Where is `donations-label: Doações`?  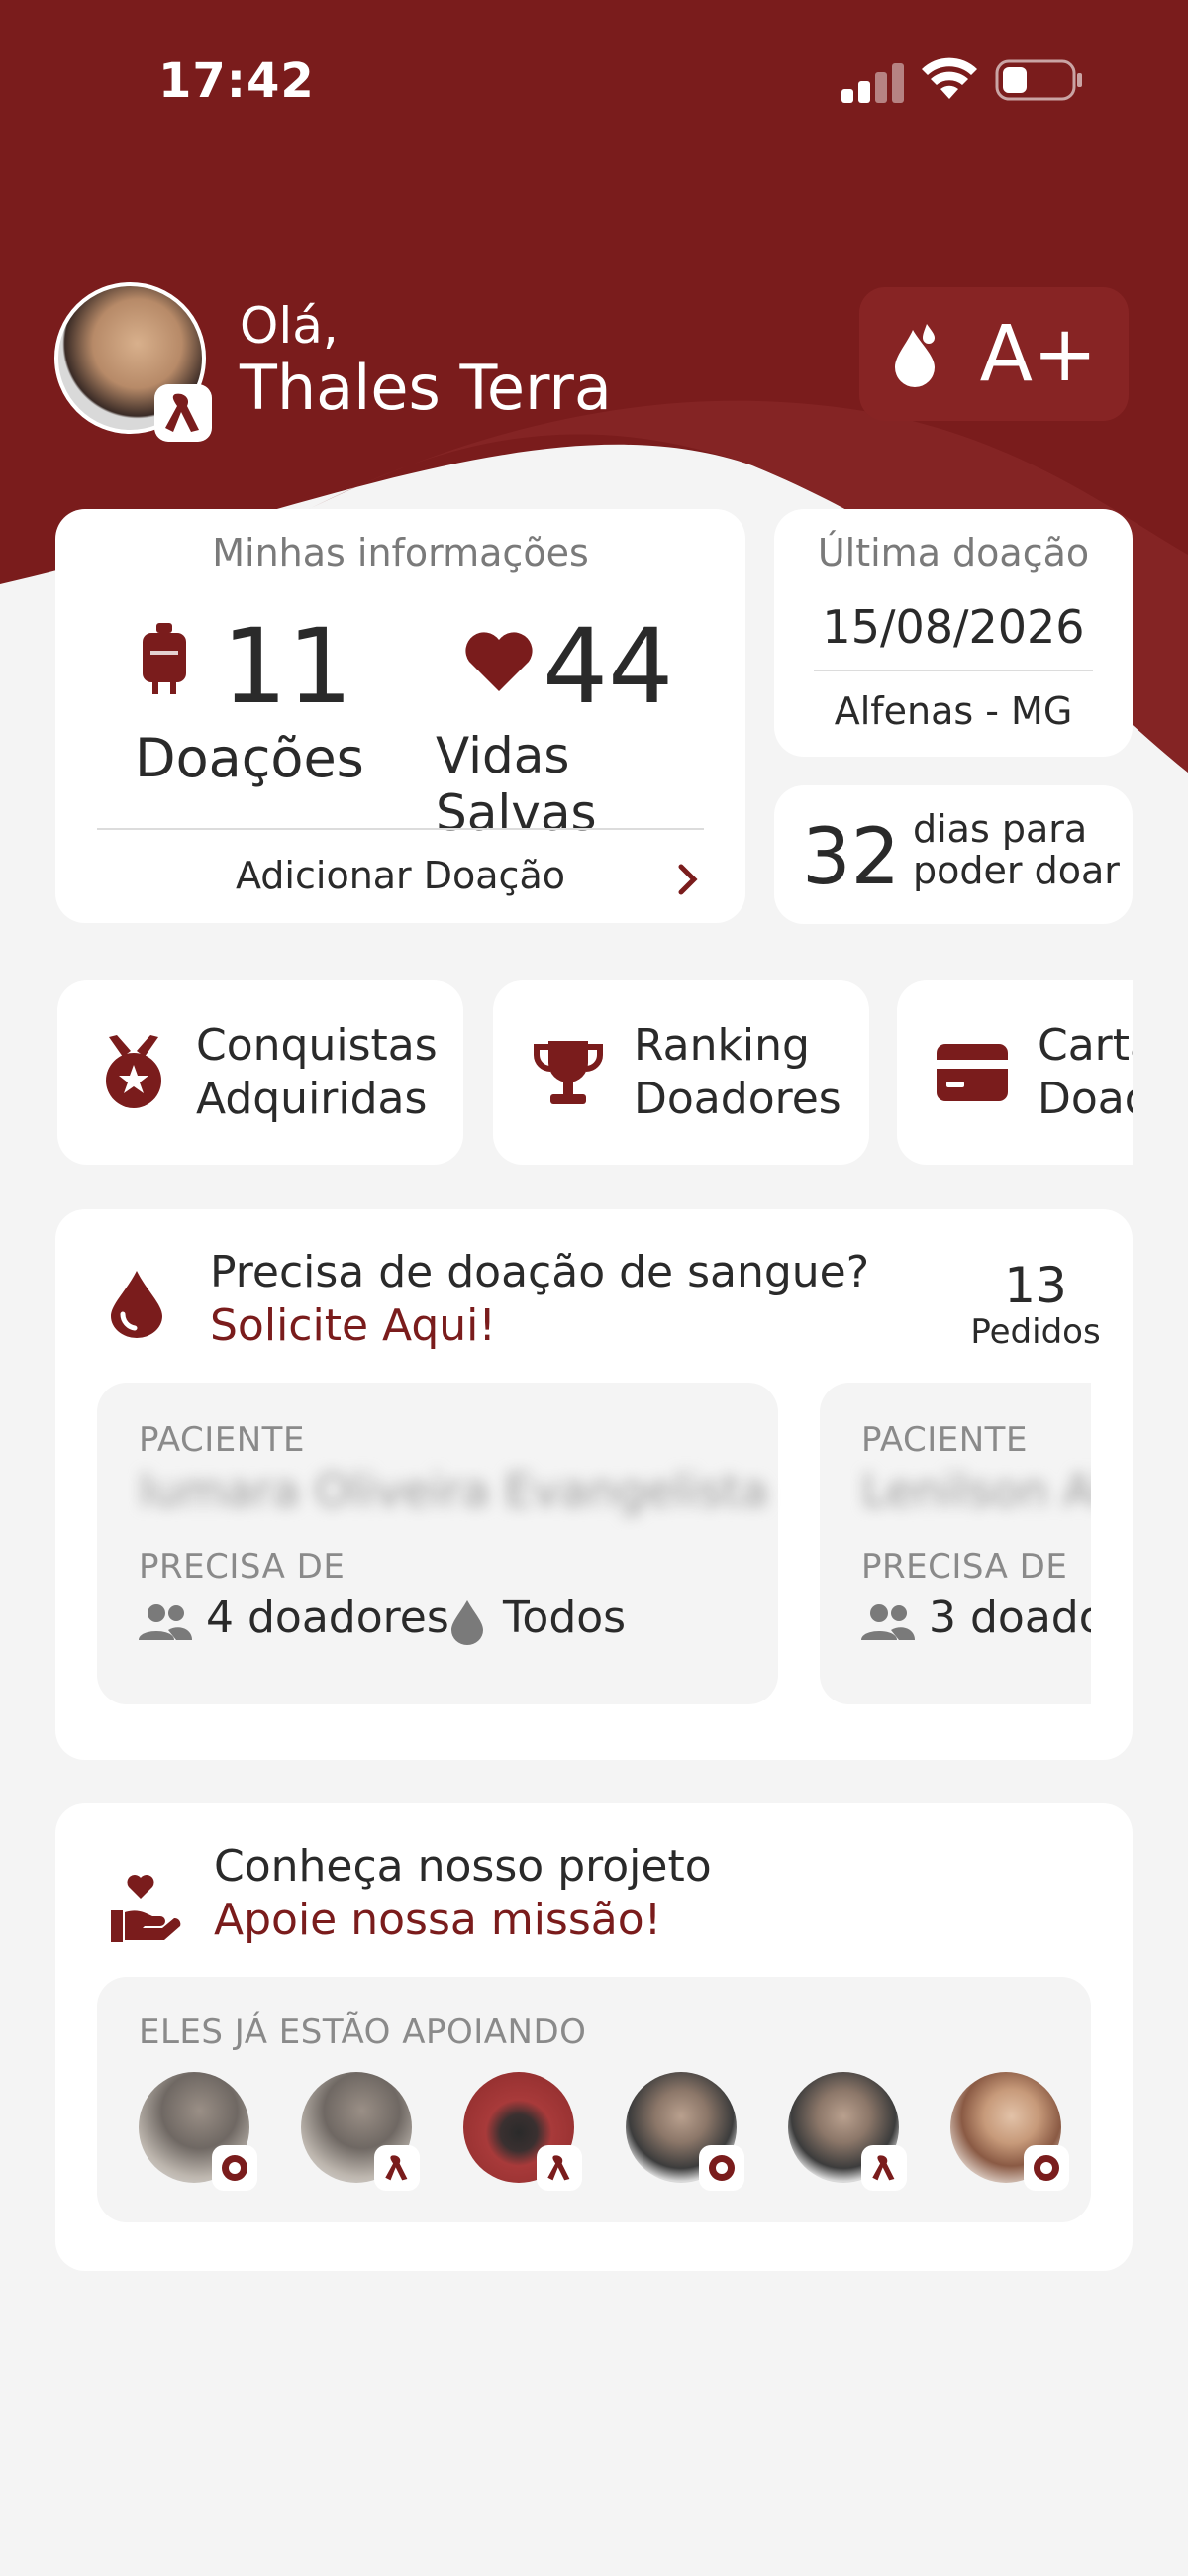
donations-label: Doações is located at coordinates (250, 758).